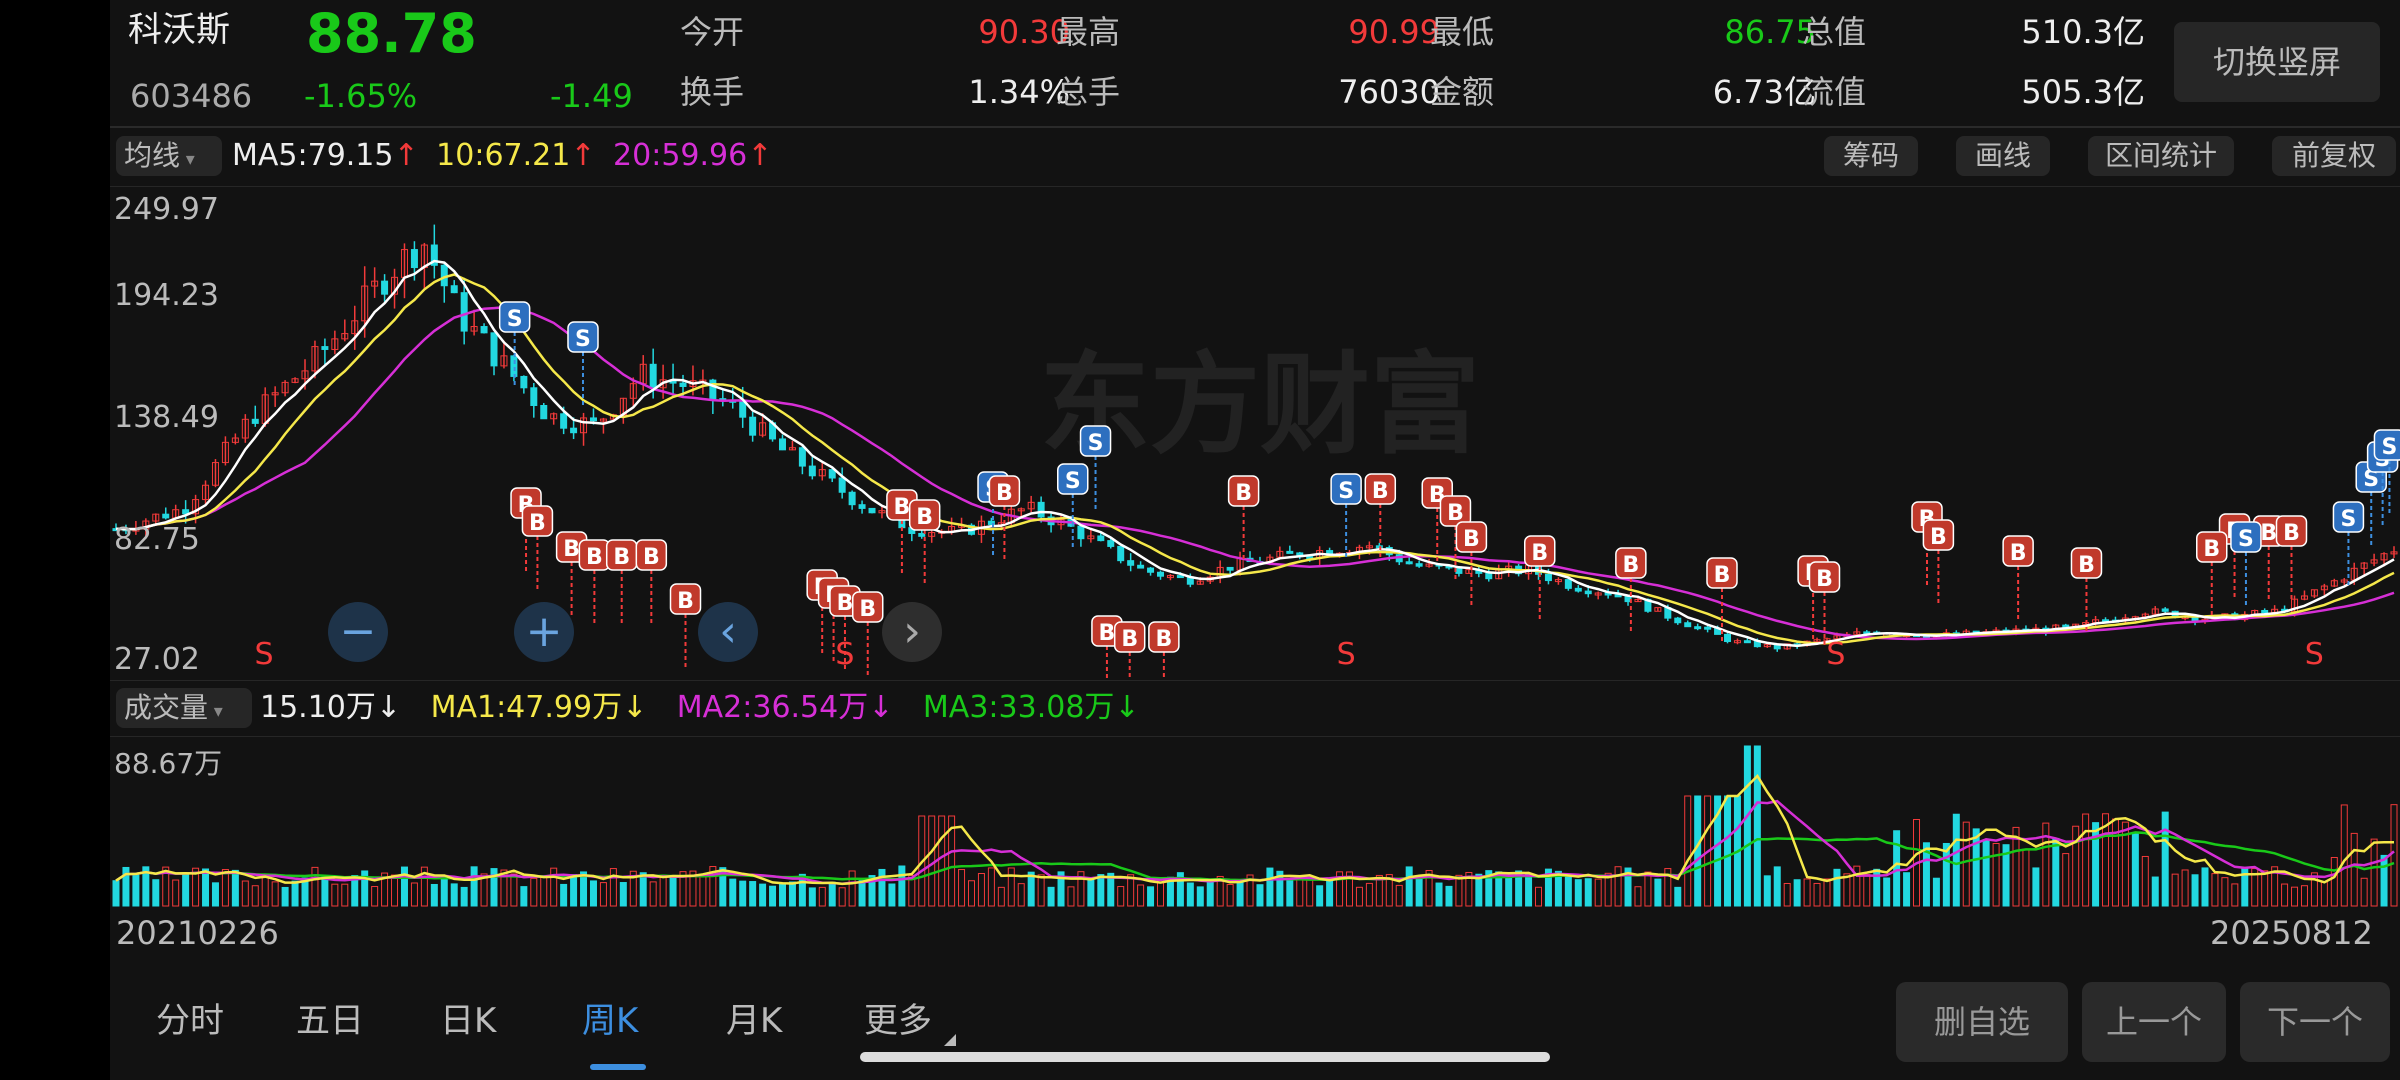 This screenshot has width=2400, height=1080. What do you see at coordinates (1764, 92) in the screenshot?
I see `stat-value-amount: 6.73亿` at bounding box center [1764, 92].